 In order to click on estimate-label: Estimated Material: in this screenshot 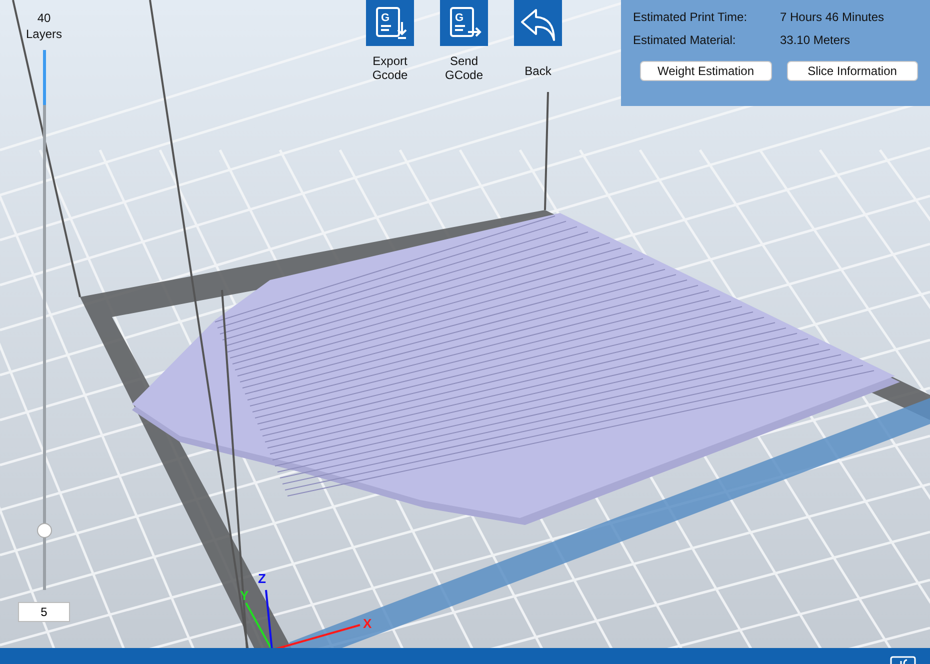, I will do `click(685, 40)`.